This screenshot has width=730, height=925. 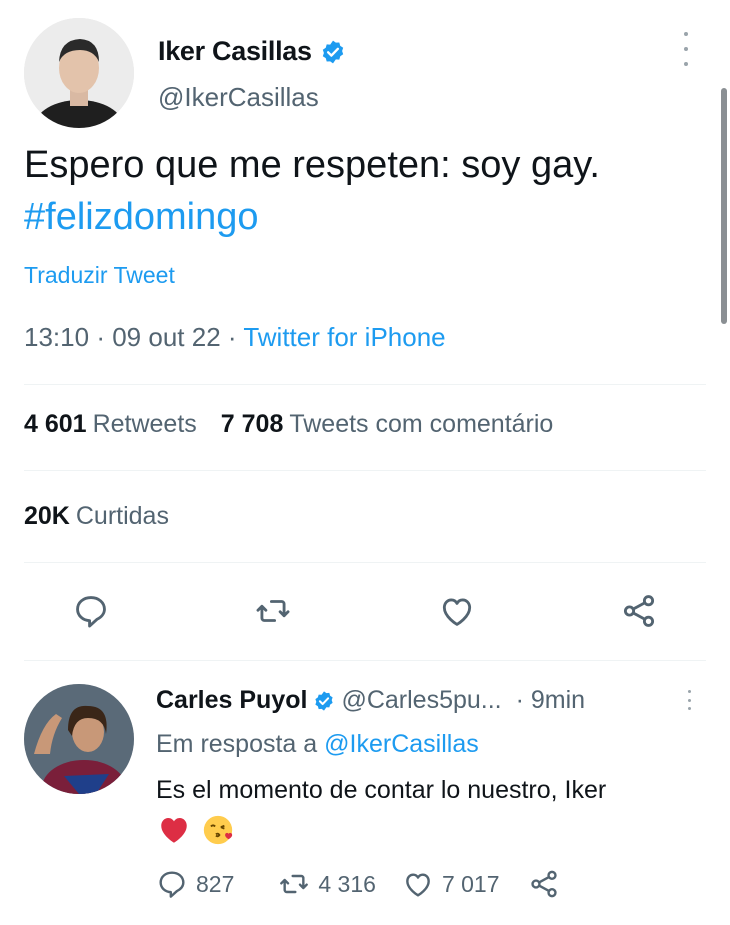 I want to click on retweets-count: 4 601, so click(x=55, y=424).